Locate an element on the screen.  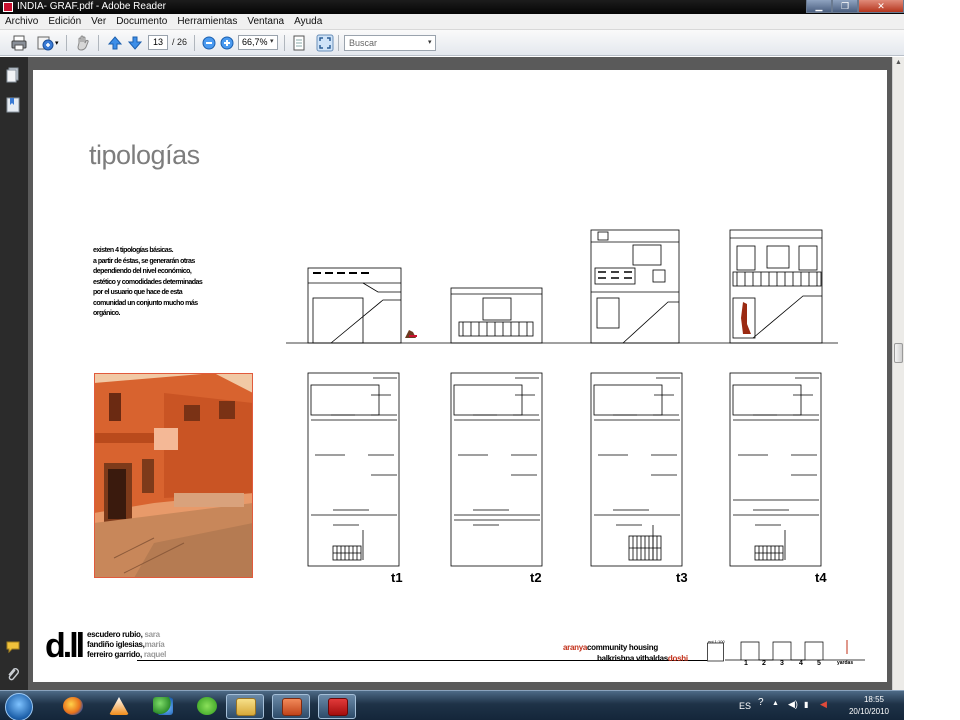
comments-icon is located at coordinates (13, 647).